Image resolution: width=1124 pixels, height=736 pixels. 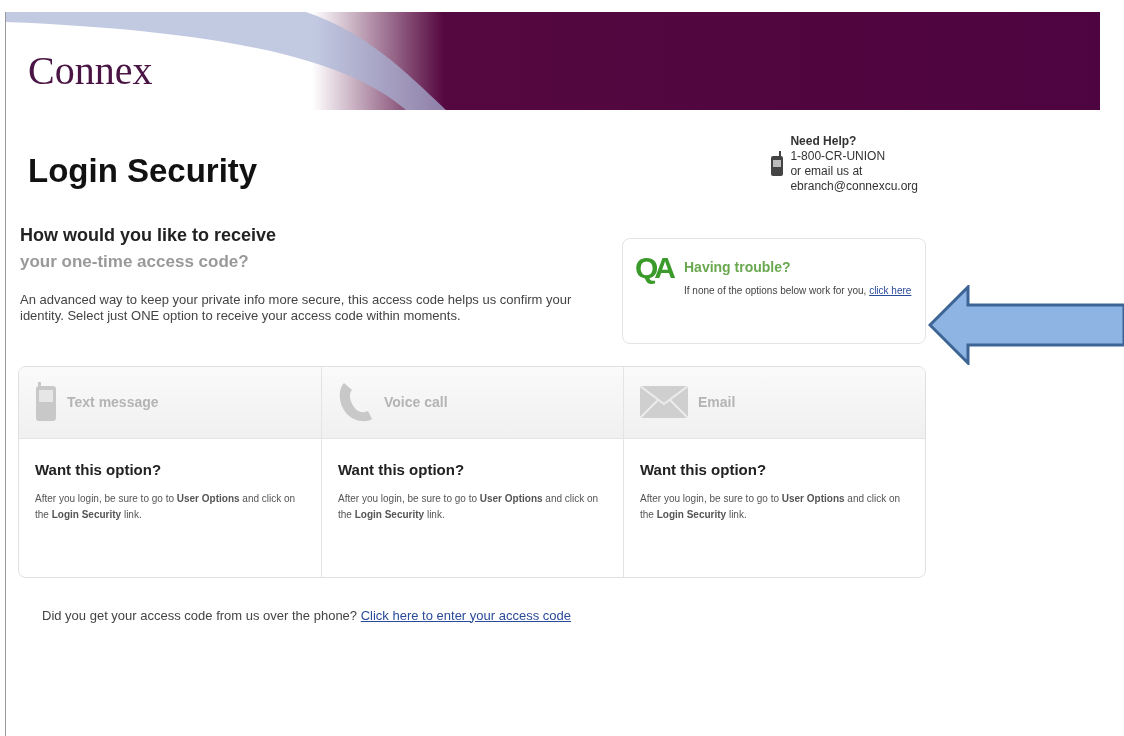 What do you see at coordinates (296, 308) in the screenshot?
I see `intro-text: An advanced way to keep your private info more secure, this access code helps us confirm your identity. Select just ONE option to receive your access code within moments.` at bounding box center [296, 308].